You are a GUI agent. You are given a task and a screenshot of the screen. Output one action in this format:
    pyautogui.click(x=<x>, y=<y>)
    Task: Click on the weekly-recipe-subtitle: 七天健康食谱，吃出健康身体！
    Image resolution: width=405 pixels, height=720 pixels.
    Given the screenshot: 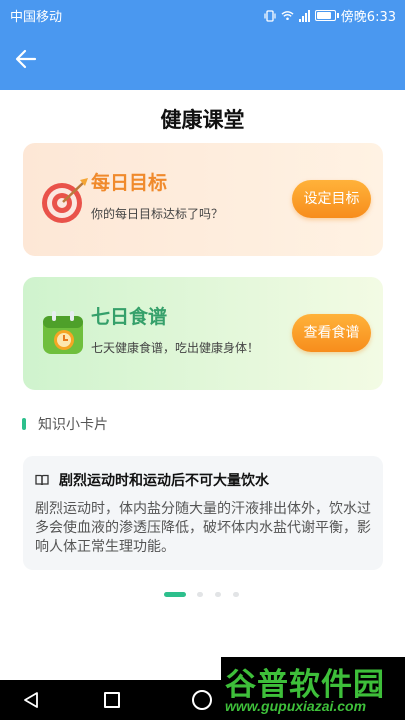 What is the action you would take?
    pyautogui.click(x=175, y=348)
    